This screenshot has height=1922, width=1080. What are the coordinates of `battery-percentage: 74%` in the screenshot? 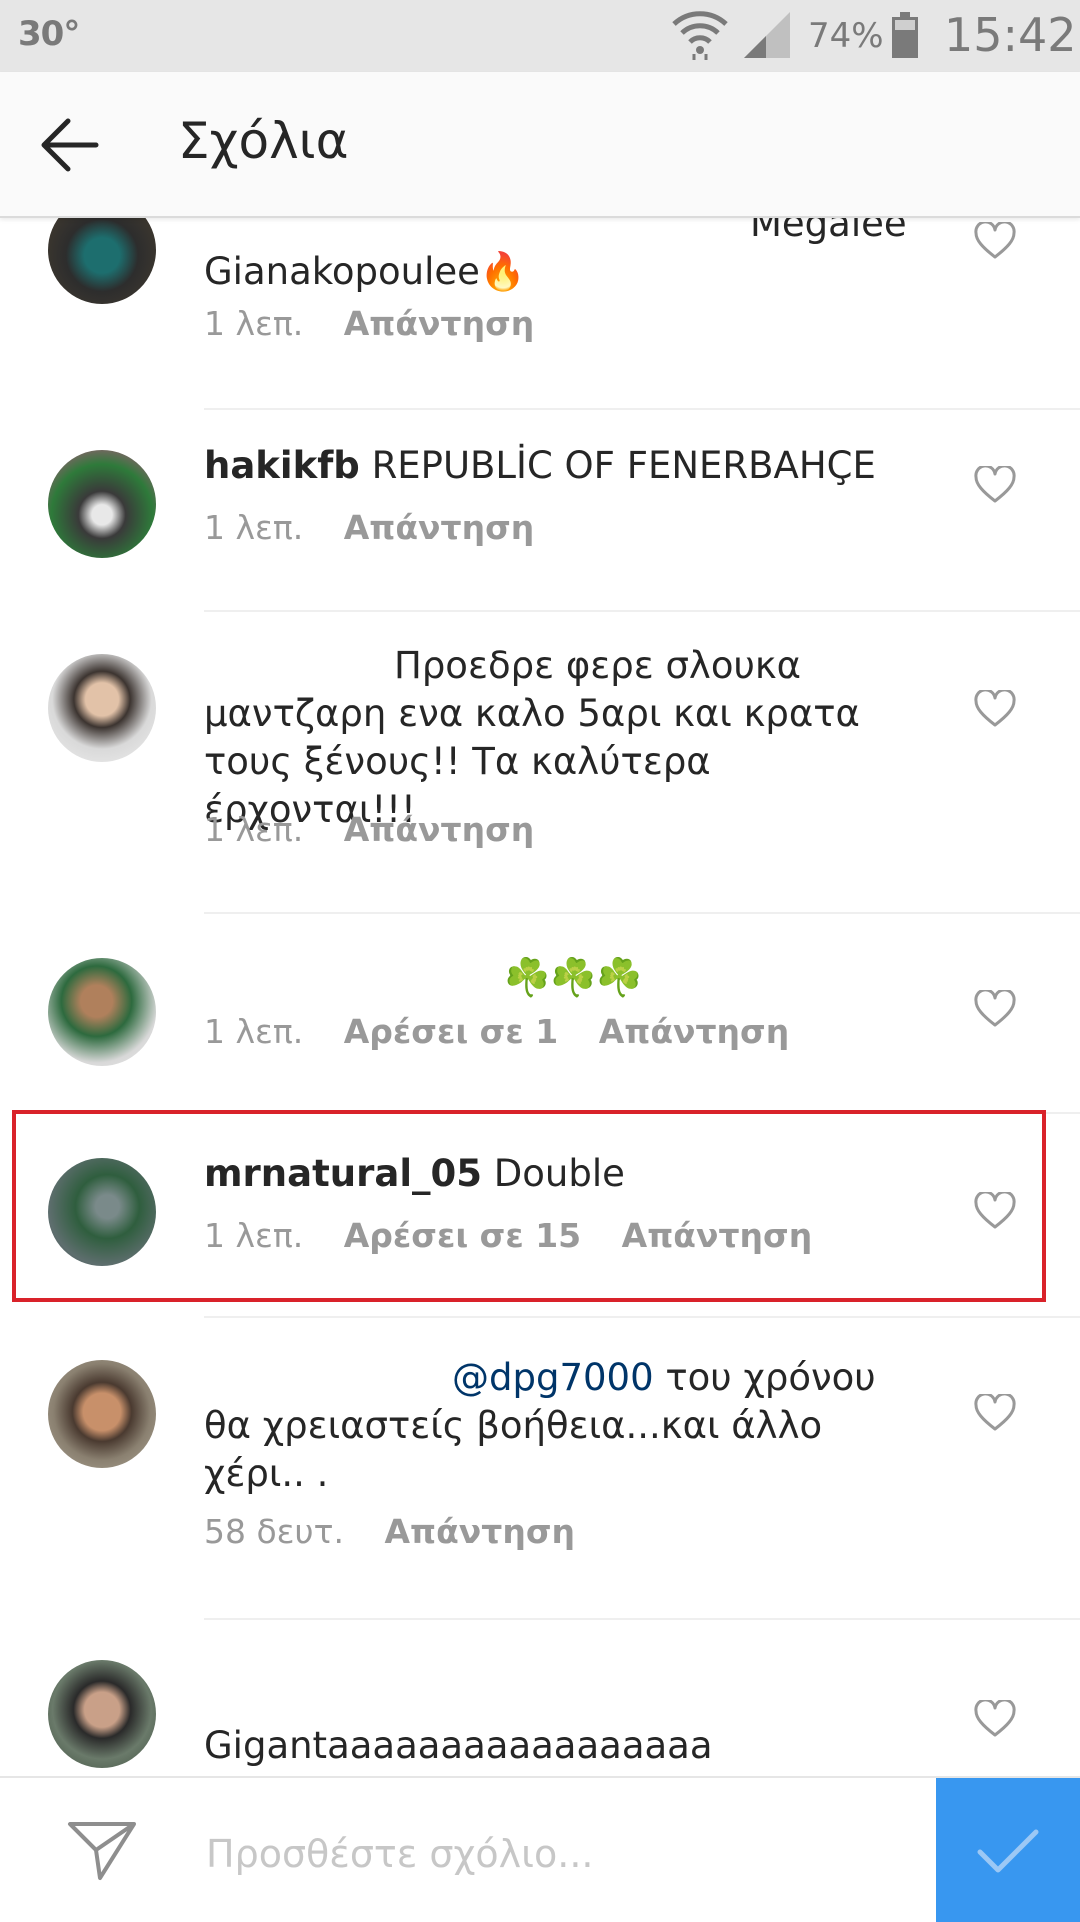 It's located at (846, 36).